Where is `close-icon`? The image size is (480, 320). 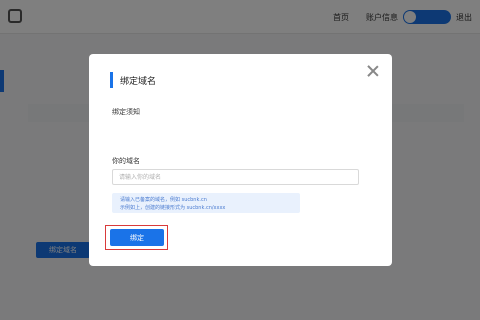
close-icon is located at coordinates (373, 71).